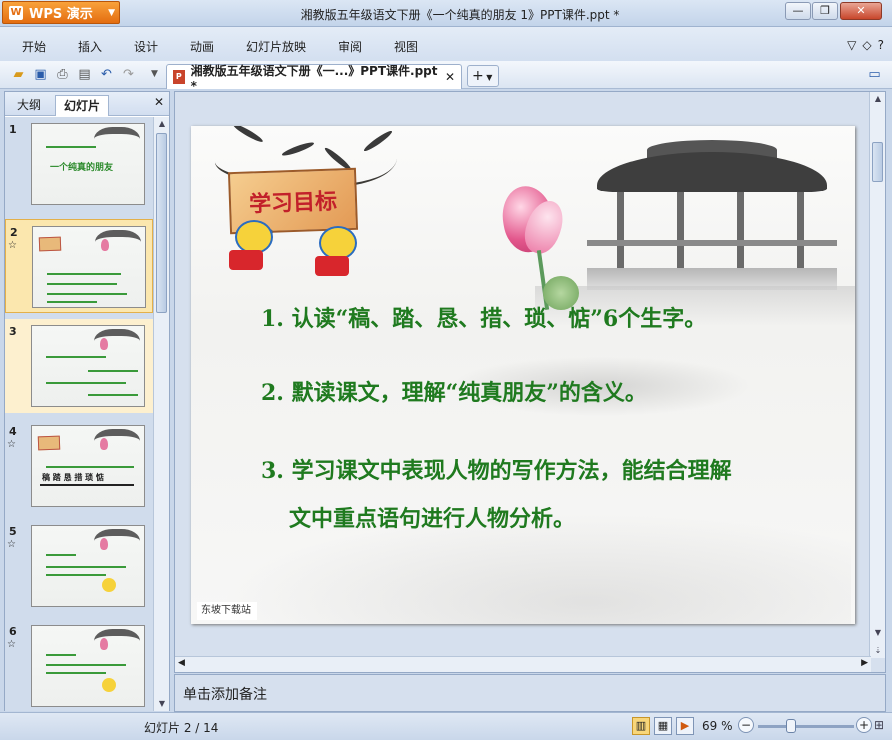 This screenshot has height=740, width=892. I want to click on slide-thumbnail-1: 1 一个纯真的朋友, so click(79, 164).